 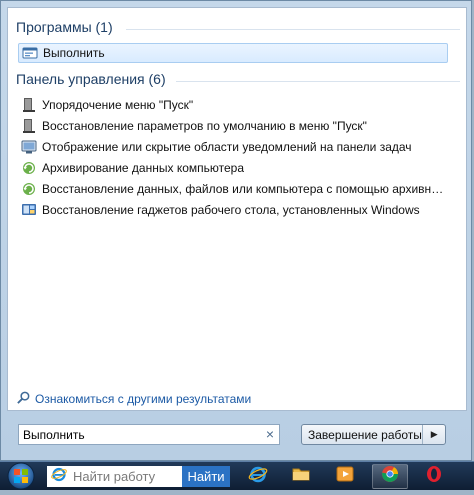 What do you see at coordinates (91, 79) in the screenshot?
I see `group-title-control-panel: Панель управления (6)` at bounding box center [91, 79].